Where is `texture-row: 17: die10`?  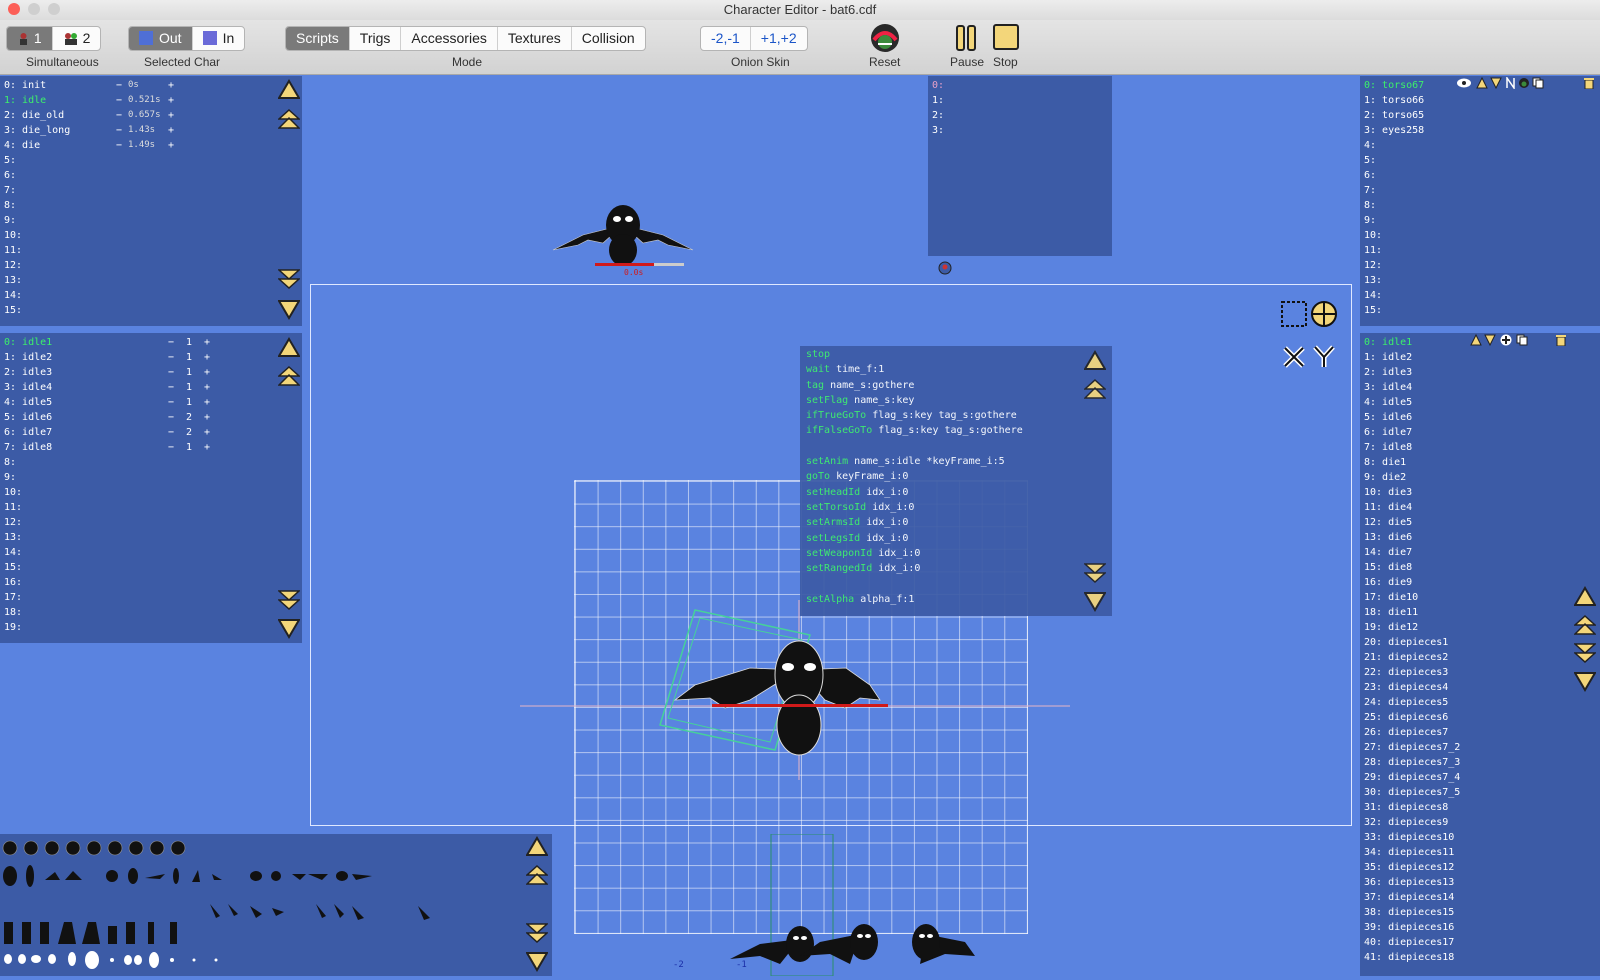
texture-row: 17: die10 is located at coordinates (1412, 597).